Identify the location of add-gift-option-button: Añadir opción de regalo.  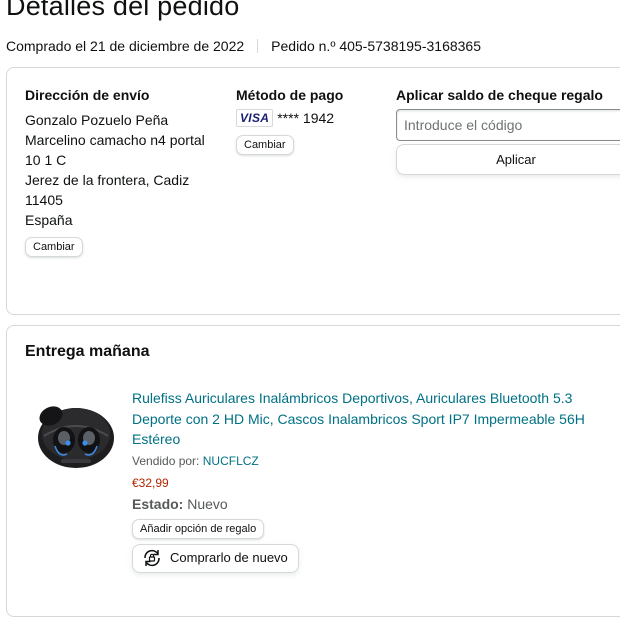
(198, 528).